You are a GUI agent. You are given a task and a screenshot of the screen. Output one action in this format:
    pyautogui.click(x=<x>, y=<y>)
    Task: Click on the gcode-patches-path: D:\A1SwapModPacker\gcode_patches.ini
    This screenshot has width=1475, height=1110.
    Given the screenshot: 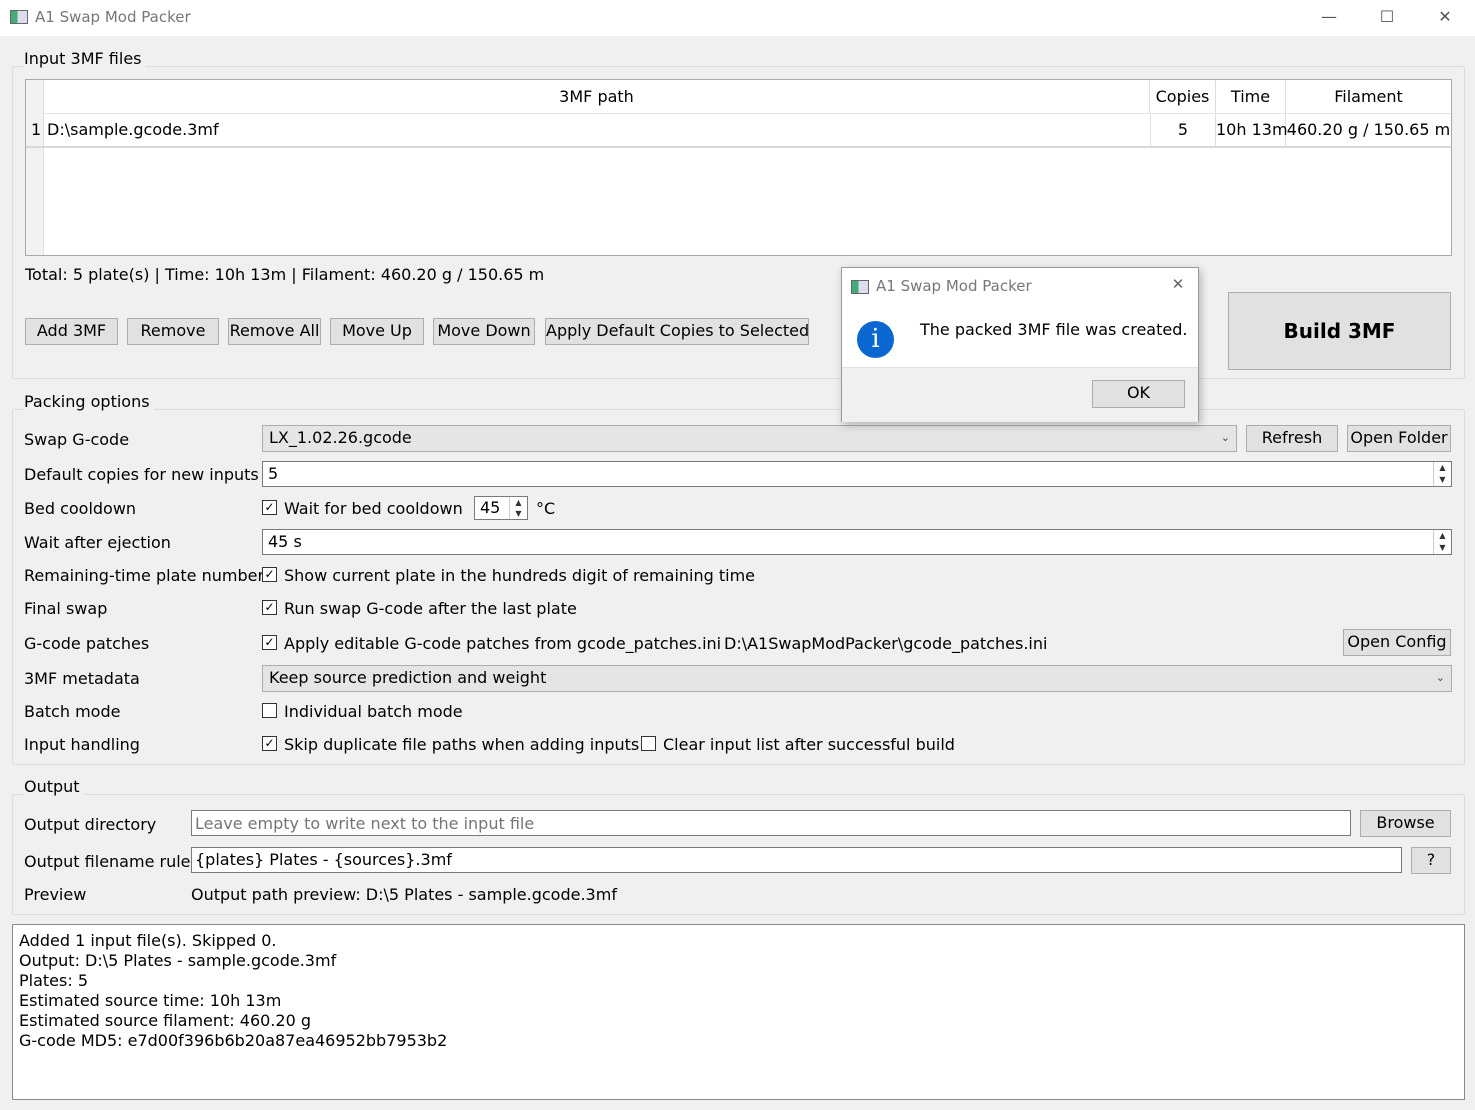 What is the action you would take?
    pyautogui.click(x=886, y=643)
    